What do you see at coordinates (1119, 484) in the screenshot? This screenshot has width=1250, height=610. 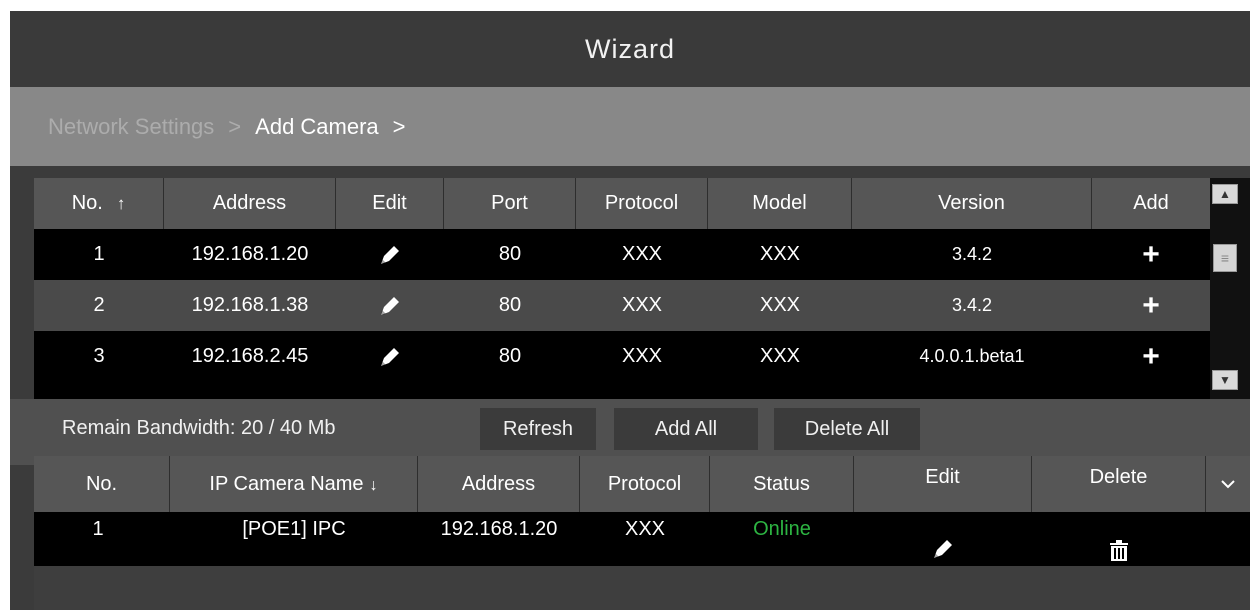 I see `col-delete-header: Delete` at bounding box center [1119, 484].